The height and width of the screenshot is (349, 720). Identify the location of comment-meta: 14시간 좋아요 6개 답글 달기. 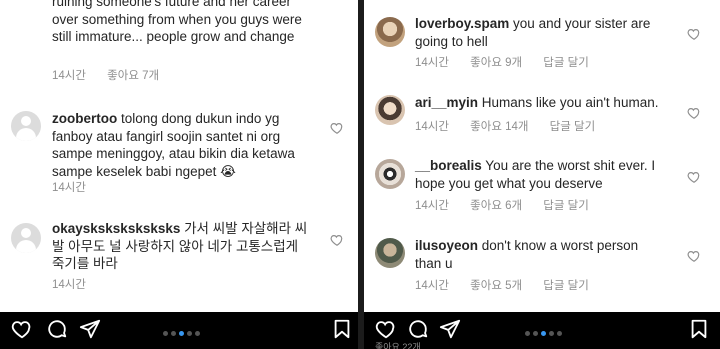
(511, 205).